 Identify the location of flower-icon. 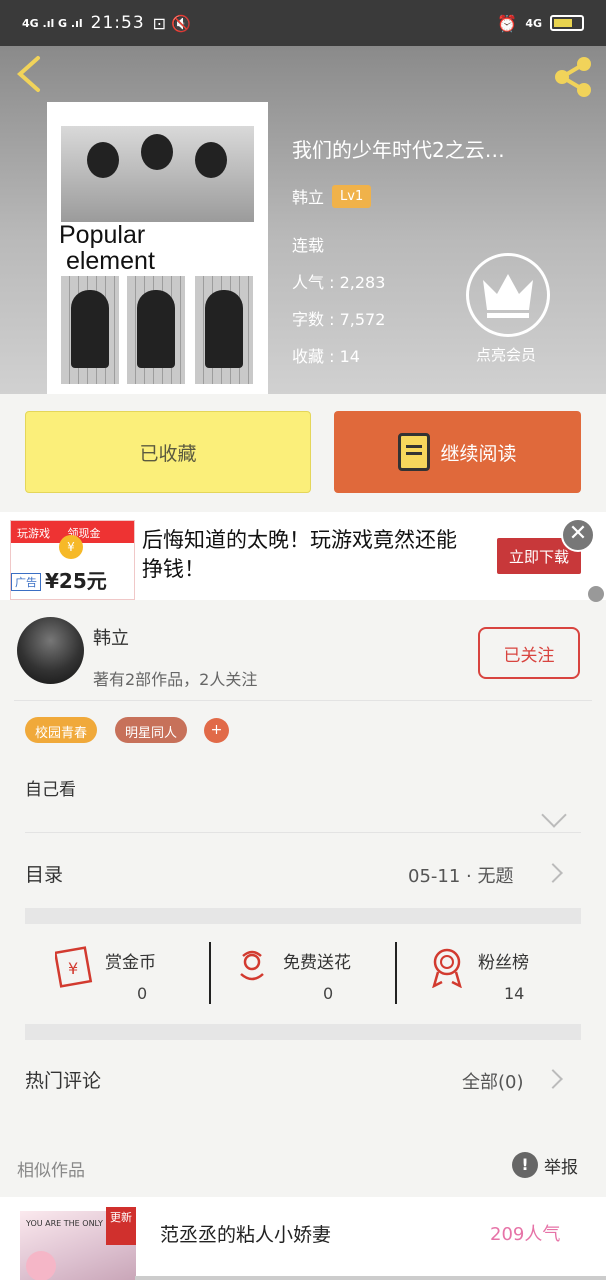
(252, 965).